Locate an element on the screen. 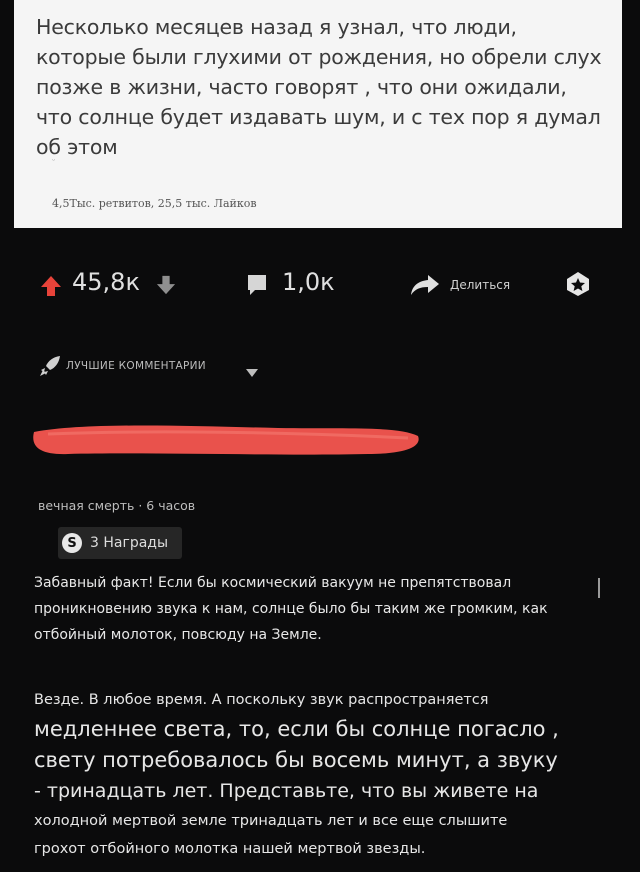 The width and height of the screenshot is (640, 872). vote-score: 45,8к is located at coordinates (106, 282).